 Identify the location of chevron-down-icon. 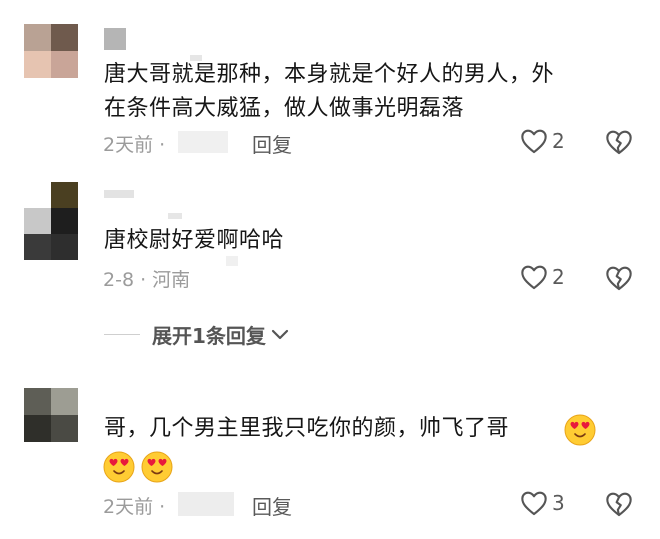
(280, 334).